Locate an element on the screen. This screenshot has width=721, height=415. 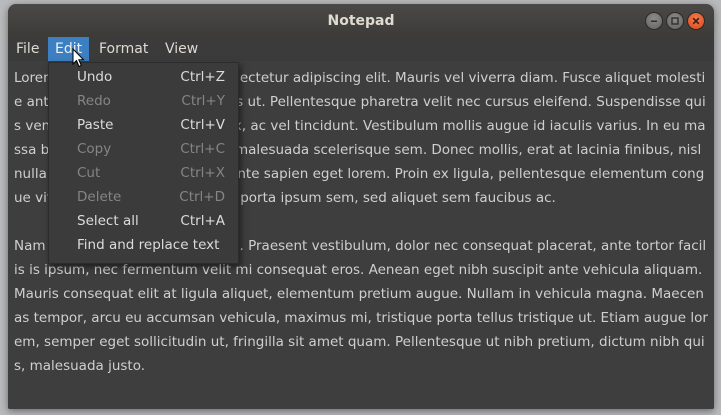
menu-item-label: Find and replace text is located at coordinates (148, 245).